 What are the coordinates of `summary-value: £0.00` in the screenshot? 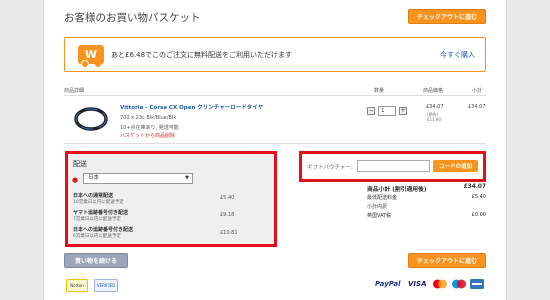 It's located at (478, 215).